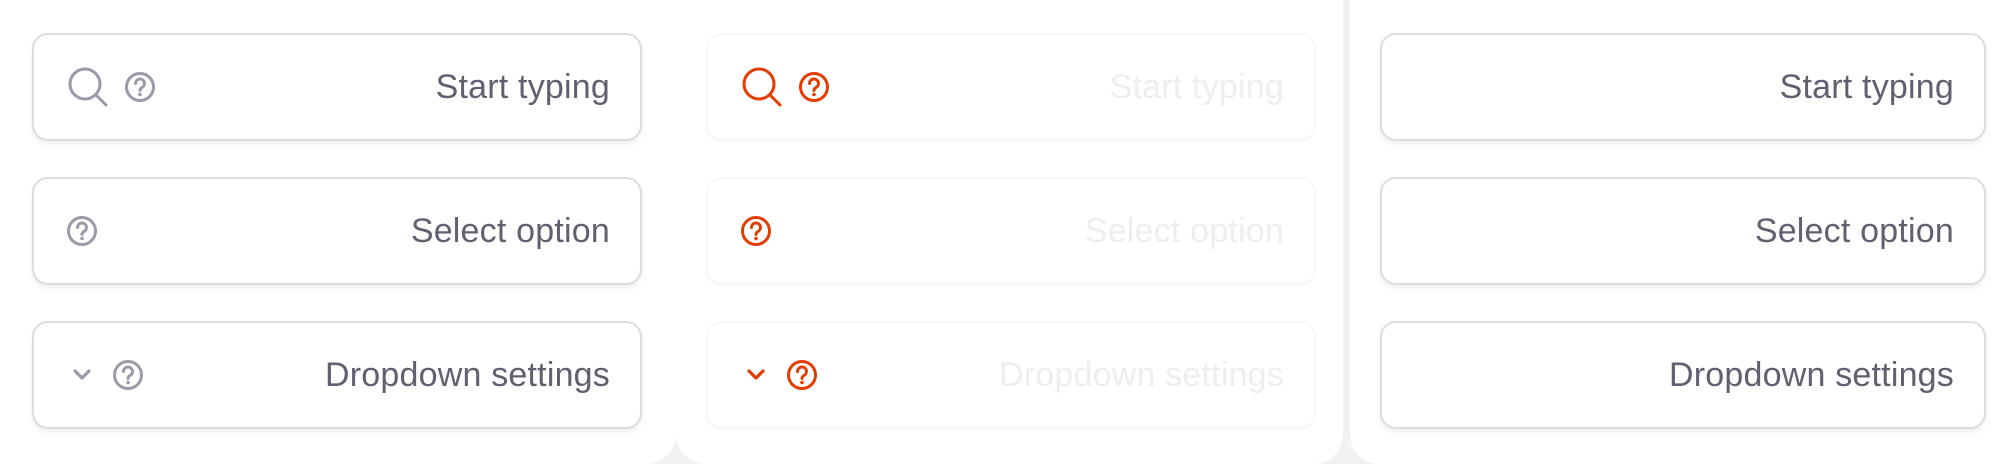 Image resolution: width=2016 pixels, height=464 pixels. I want to click on search-field: Start typing, so click(337, 87).